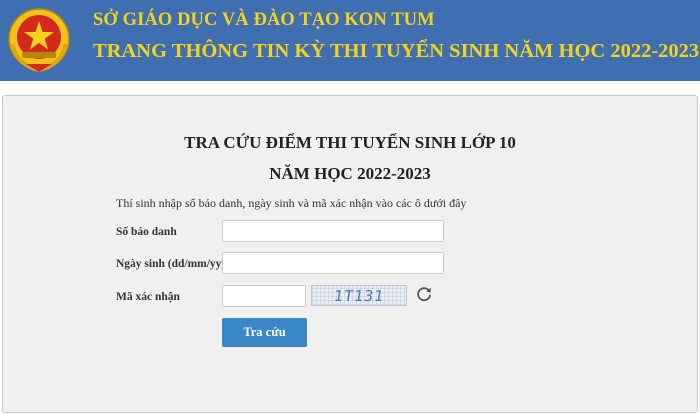 The height and width of the screenshot is (414, 700). Describe the element at coordinates (264, 20) in the screenshot. I see `org-name: SỞ GIÁO DỤC VÀ ĐÀO TẠO KON TUM` at that location.